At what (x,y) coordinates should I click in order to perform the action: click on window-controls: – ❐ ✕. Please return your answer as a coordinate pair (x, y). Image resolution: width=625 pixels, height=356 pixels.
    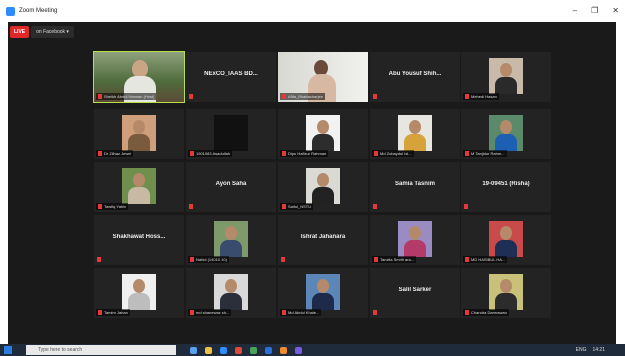
    Looking at the image, I should click on (596, 10).